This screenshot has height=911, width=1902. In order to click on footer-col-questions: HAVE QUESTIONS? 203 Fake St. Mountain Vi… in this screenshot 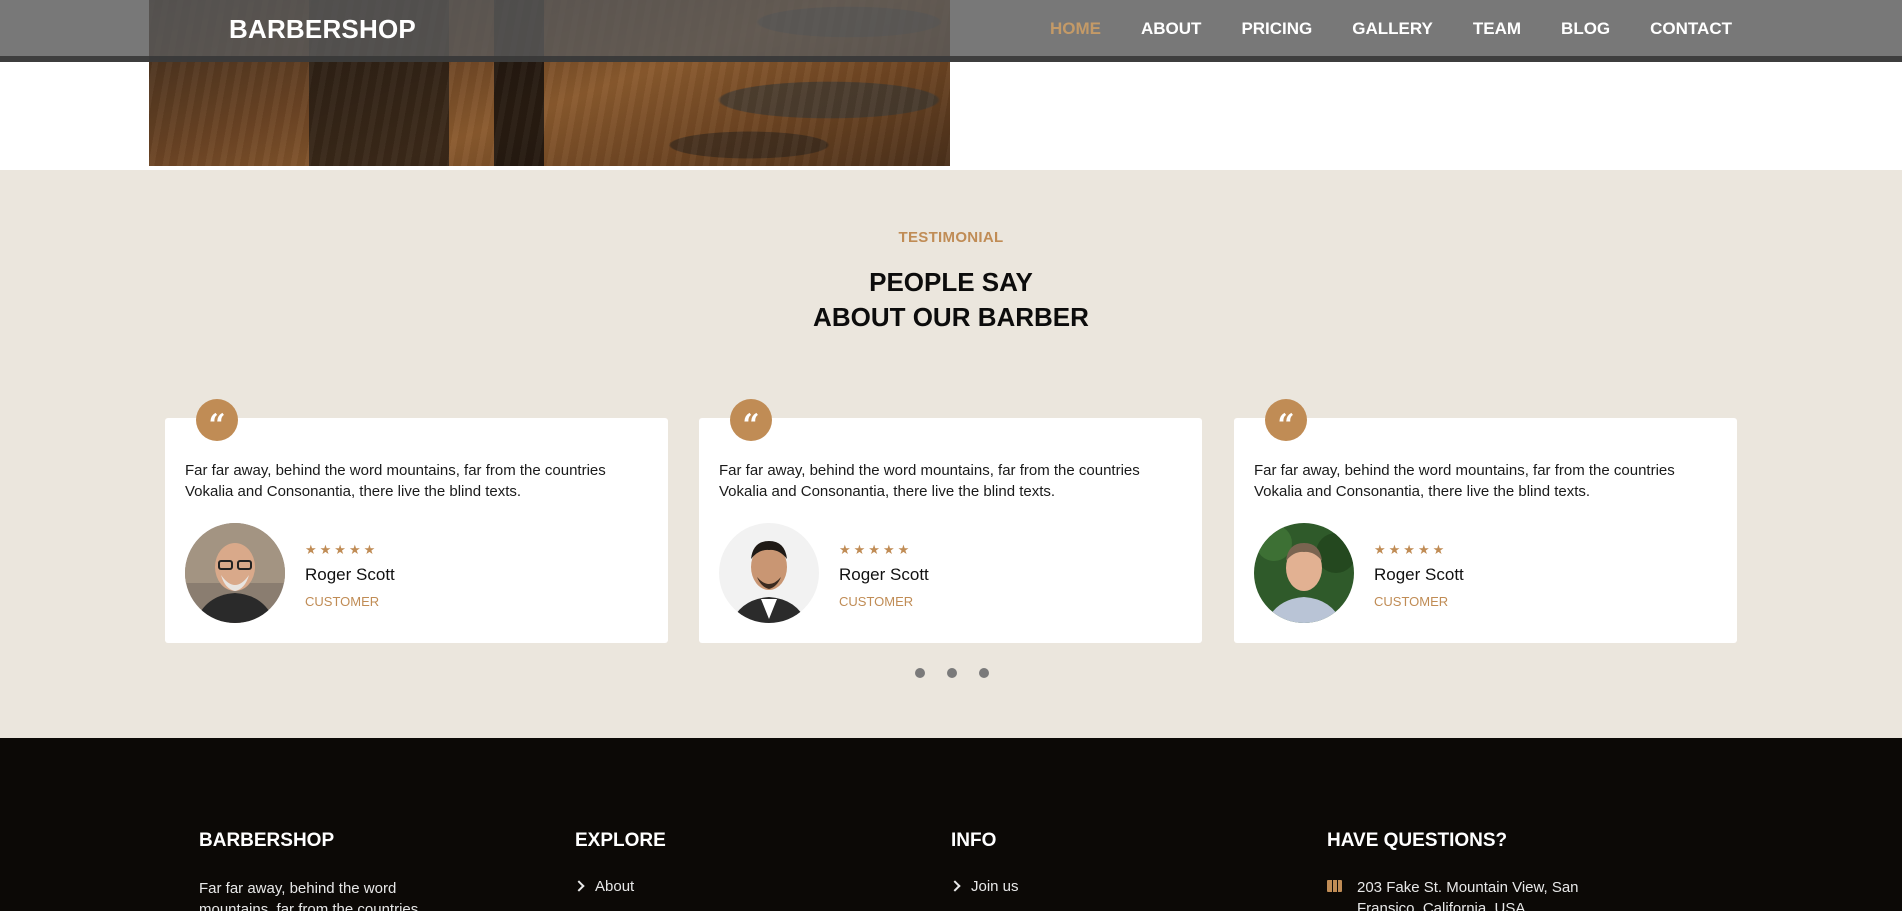, I will do `click(1453, 870)`.